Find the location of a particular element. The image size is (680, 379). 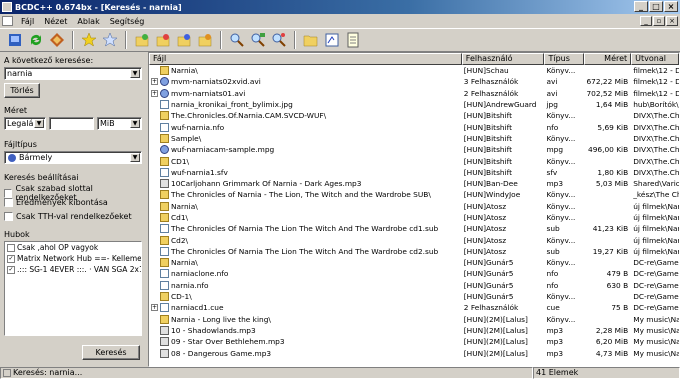

favorite-users-icon is located at coordinates (110, 40).